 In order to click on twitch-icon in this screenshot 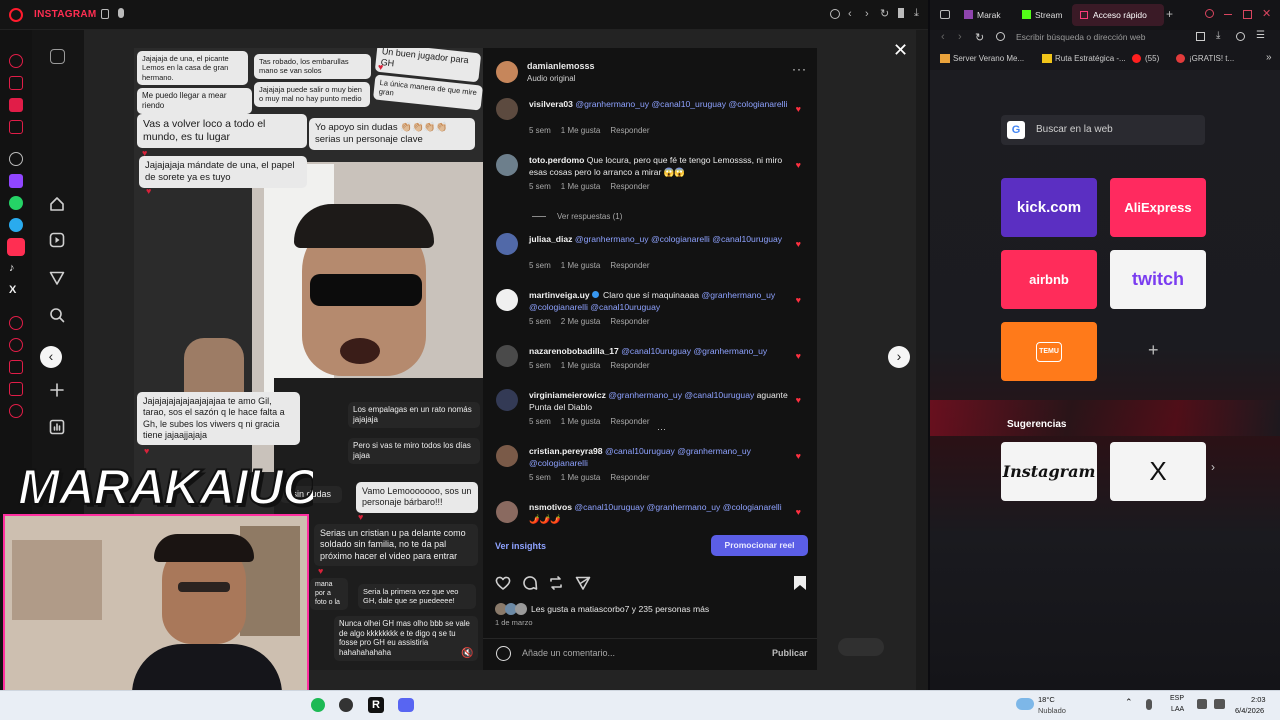, I will do `click(16, 181)`.